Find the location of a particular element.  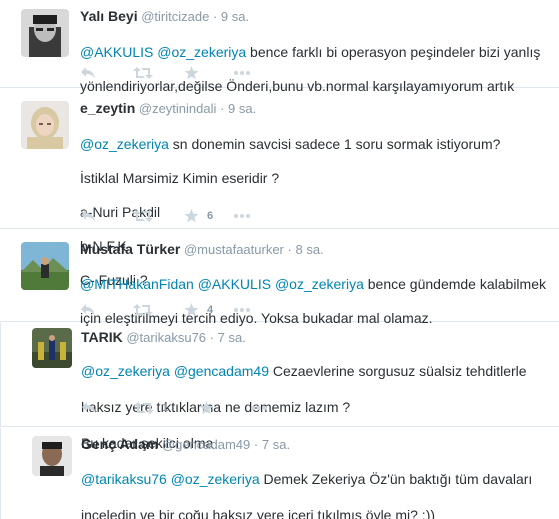

tweet-actions is located at coordinates (170, 73).